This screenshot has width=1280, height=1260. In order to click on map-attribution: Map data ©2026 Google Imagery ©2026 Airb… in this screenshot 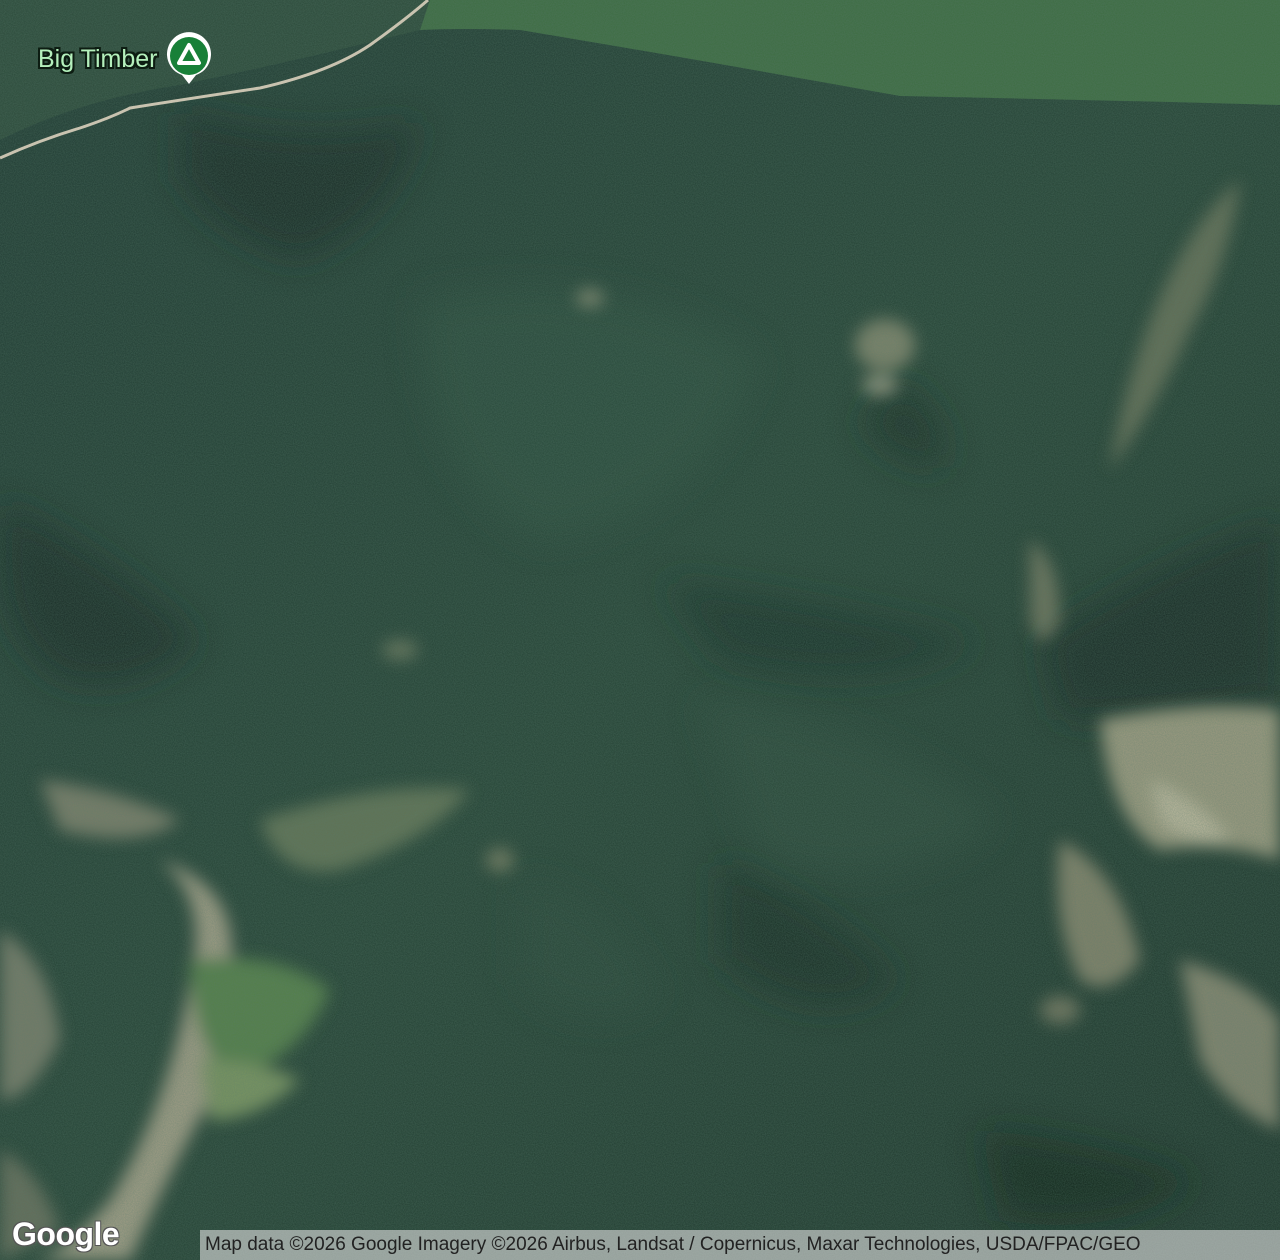, I will do `click(740, 1245)`.